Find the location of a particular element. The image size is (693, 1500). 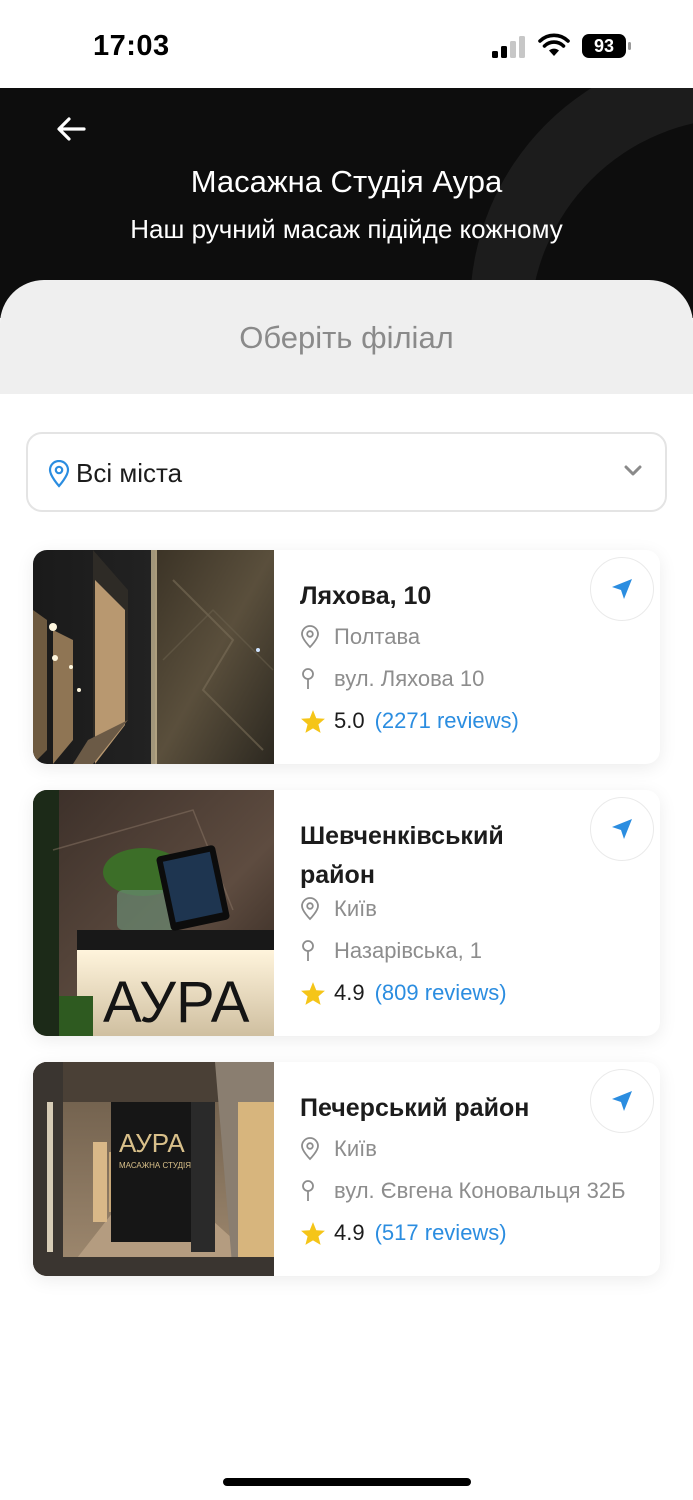

branch-rating: 5.0 (2271 reviews) is located at coordinates (409, 721).